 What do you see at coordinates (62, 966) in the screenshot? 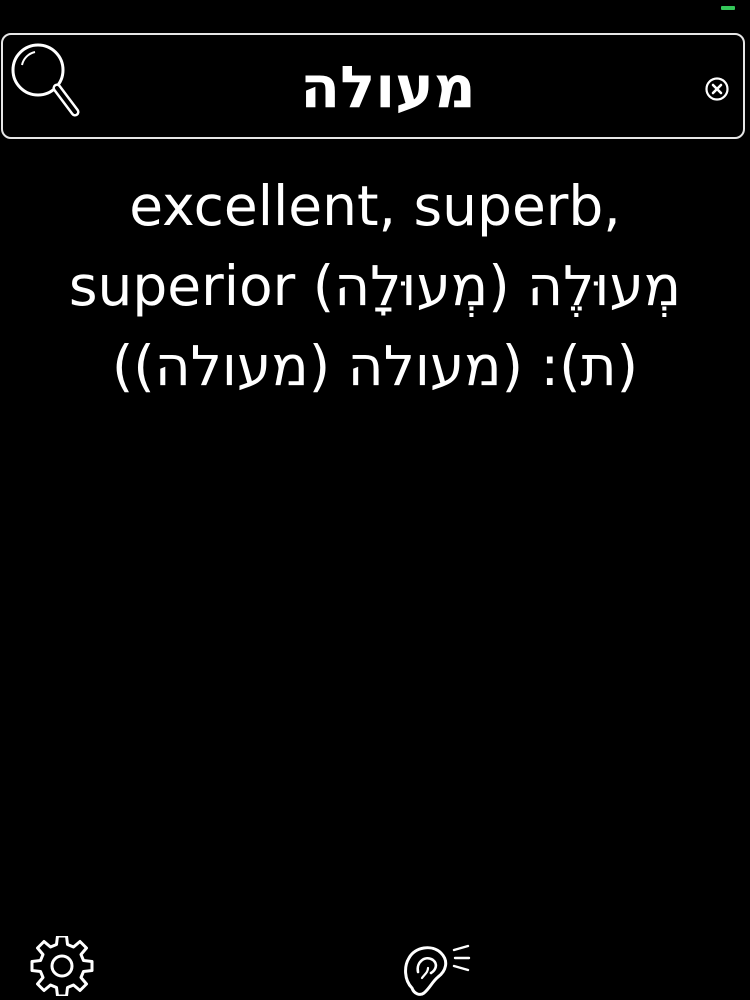
I see `gear-icon` at bounding box center [62, 966].